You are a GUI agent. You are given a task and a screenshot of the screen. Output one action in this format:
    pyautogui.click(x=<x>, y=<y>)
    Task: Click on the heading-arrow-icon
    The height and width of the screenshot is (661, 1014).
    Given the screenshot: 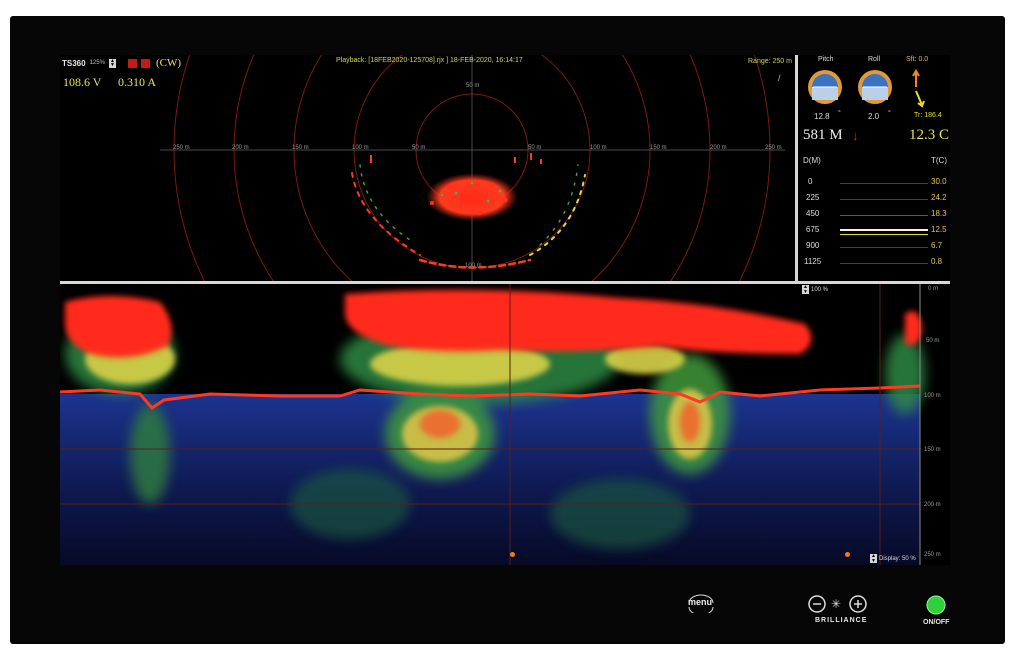 What is the action you would take?
    pyautogui.click(x=918, y=88)
    